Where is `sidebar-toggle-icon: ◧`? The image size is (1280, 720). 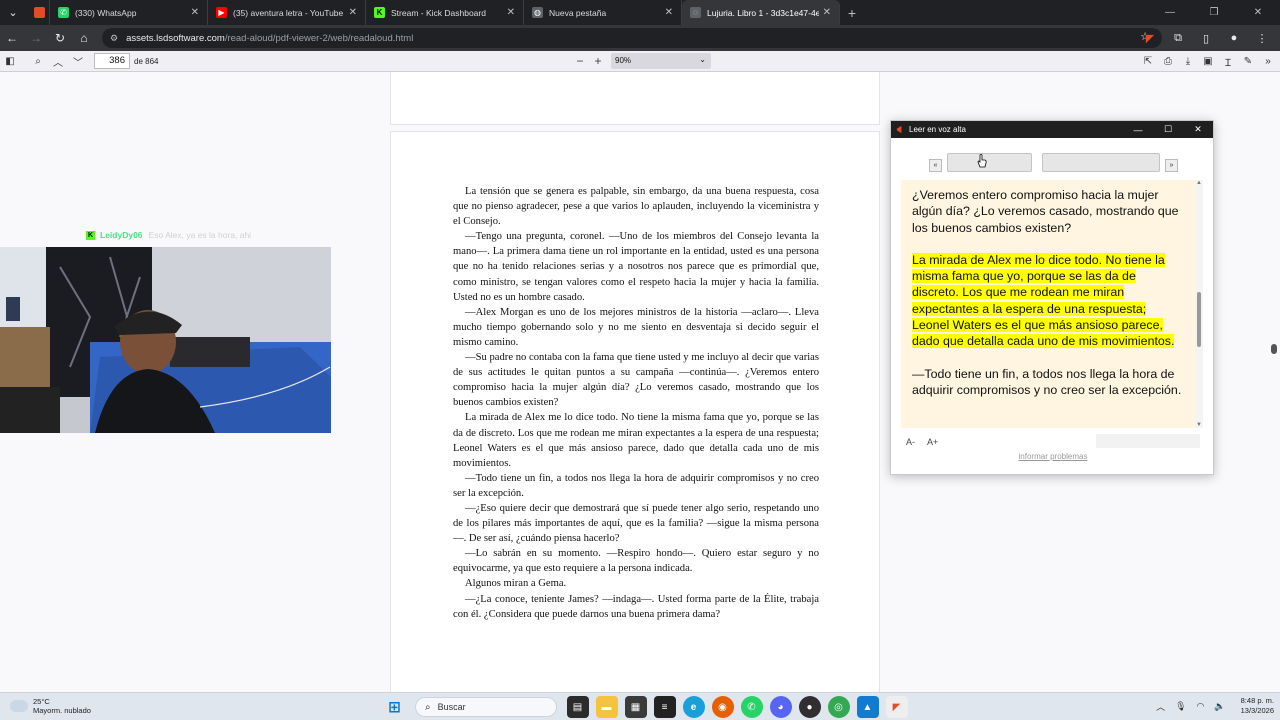
sidebar-toggle-icon: ◧ is located at coordinates (10, 61).